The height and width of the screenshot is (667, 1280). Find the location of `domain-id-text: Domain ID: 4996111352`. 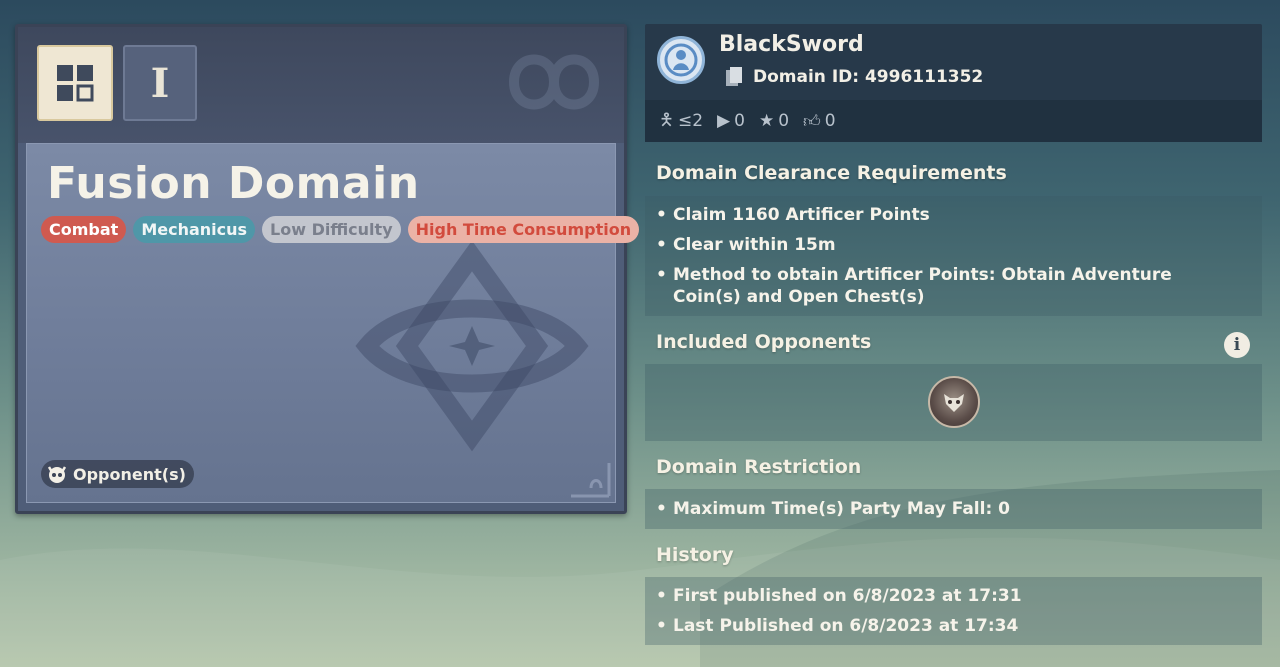

domain-id-text: Domain ID: 4996111352 is located at coordinates (868, 77).